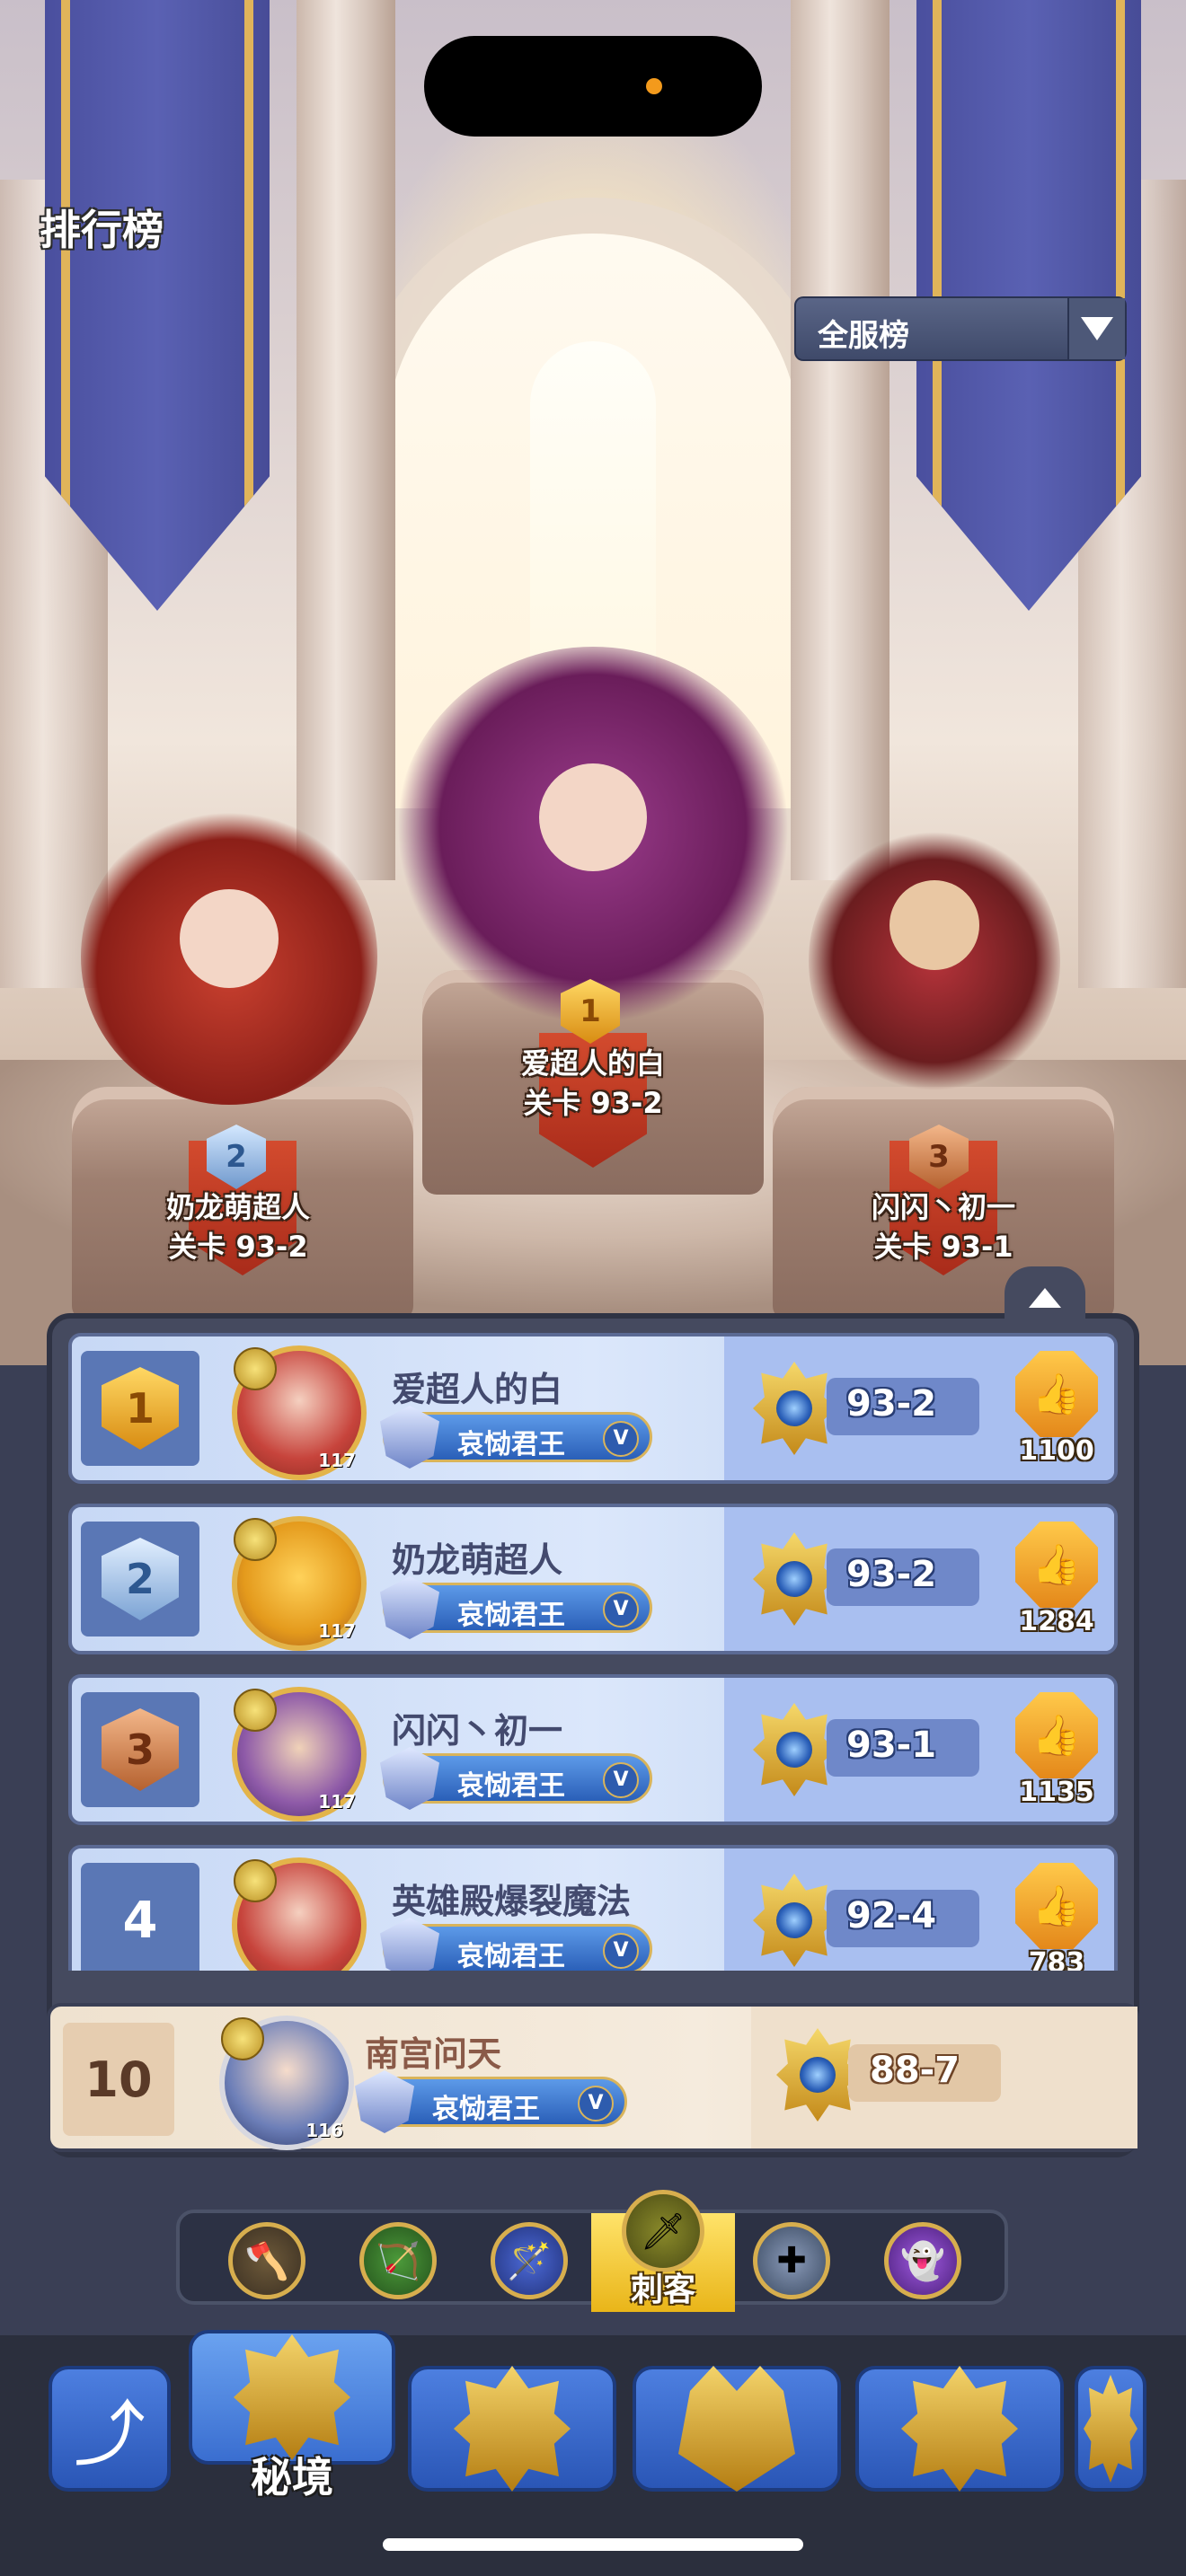 This screenshot has height=2576, width=1186. What do you see at coordinates (840, 440) in the screenshot?
I see `pillar-right` at bounding box center [840, 440].